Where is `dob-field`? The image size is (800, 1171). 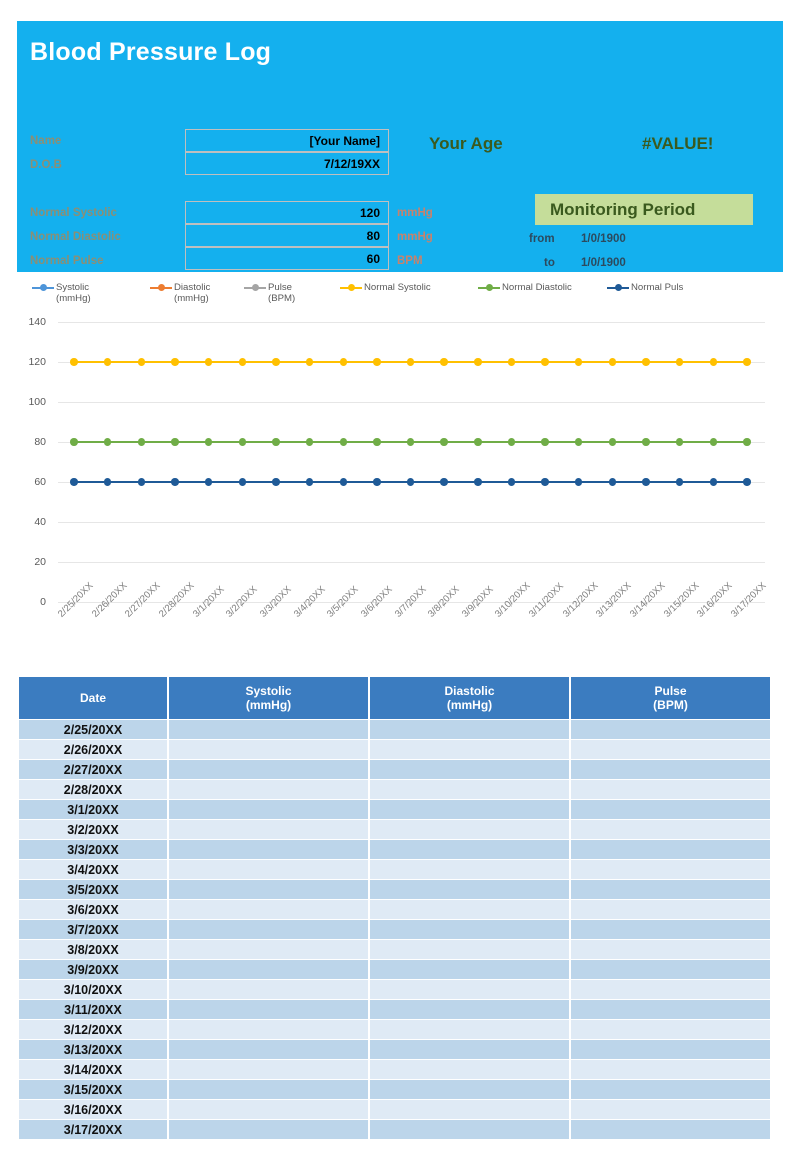
dob-field is located at coordinates (287, 163).